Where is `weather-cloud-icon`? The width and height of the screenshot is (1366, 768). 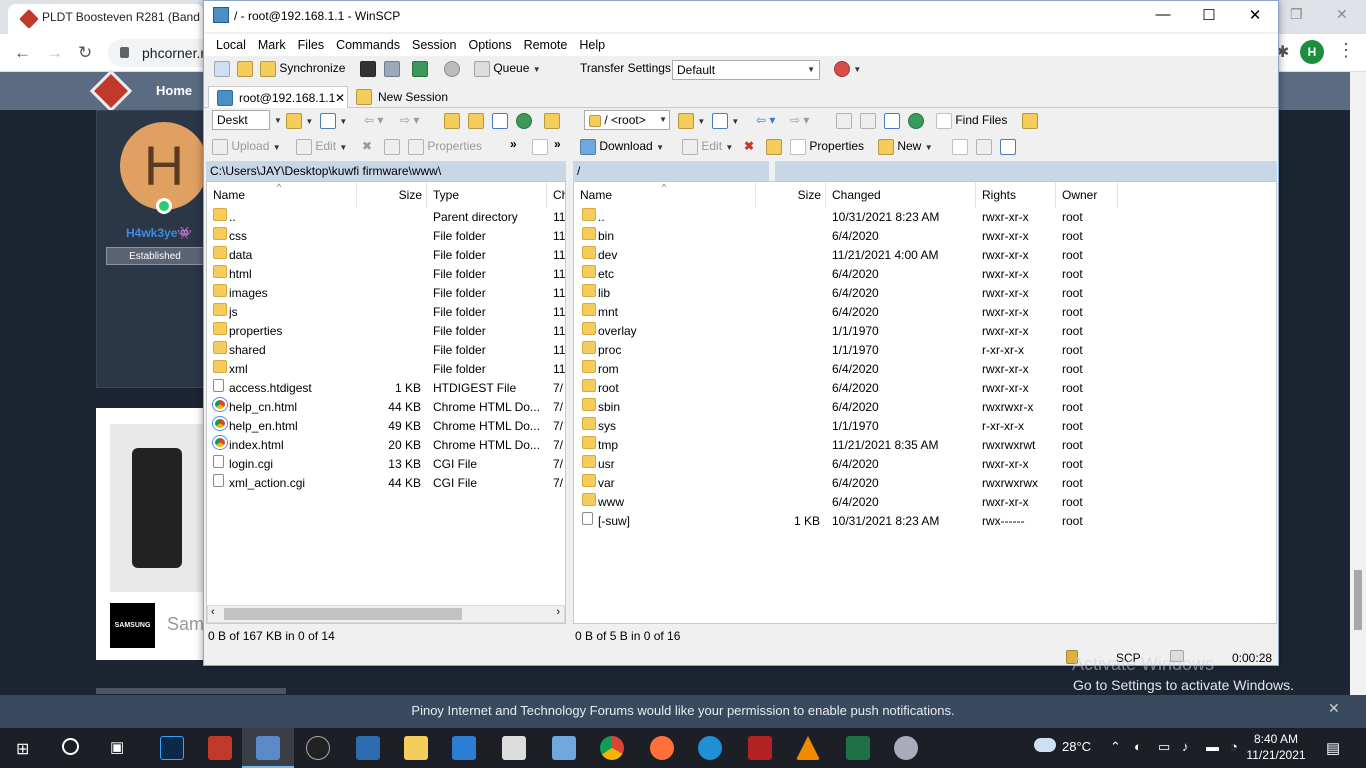 weather-cloud-icon is located at coordinates (1045, 745).